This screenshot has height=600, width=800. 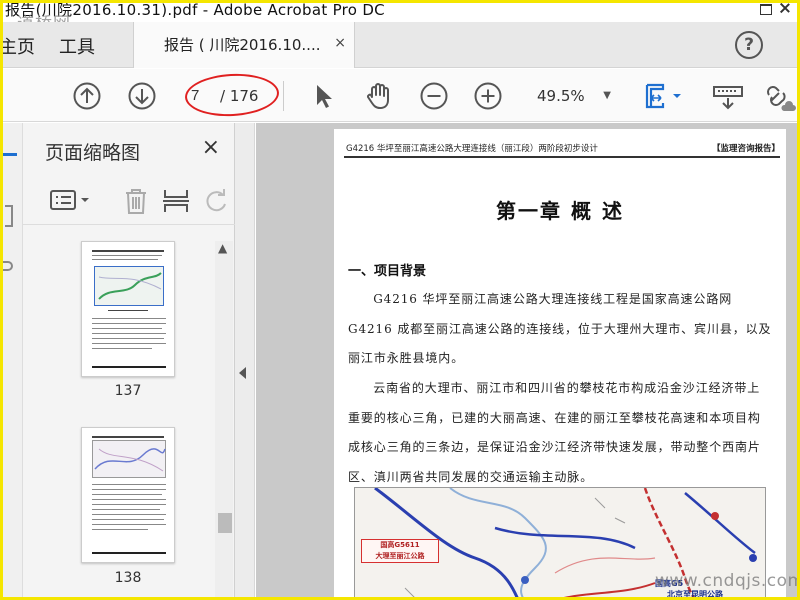 What do you see at coordinates (136, 201) in the screenshot?
I see `delete-icon` at bounding box center [136, 201].